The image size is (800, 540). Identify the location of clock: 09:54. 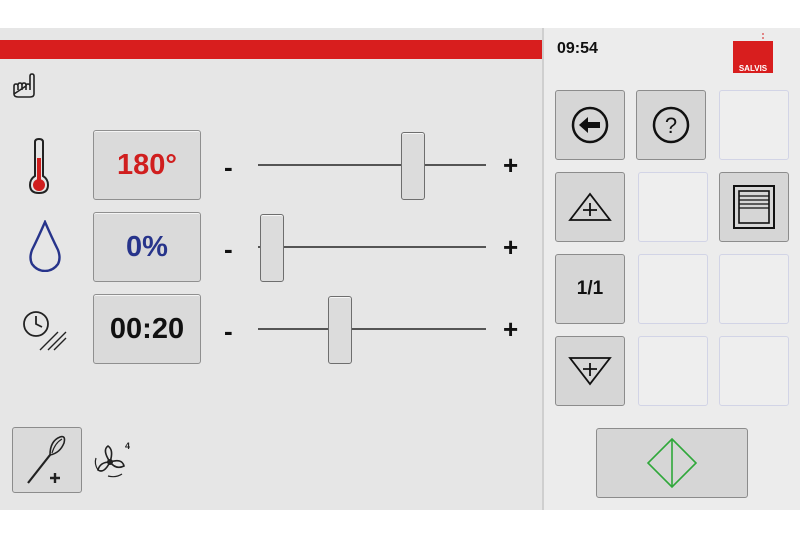
(577, 48).